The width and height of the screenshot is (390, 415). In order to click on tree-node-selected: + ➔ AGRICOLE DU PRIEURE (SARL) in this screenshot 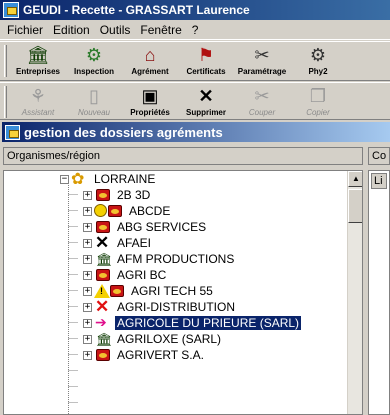, I will do `click(193, 322)`.